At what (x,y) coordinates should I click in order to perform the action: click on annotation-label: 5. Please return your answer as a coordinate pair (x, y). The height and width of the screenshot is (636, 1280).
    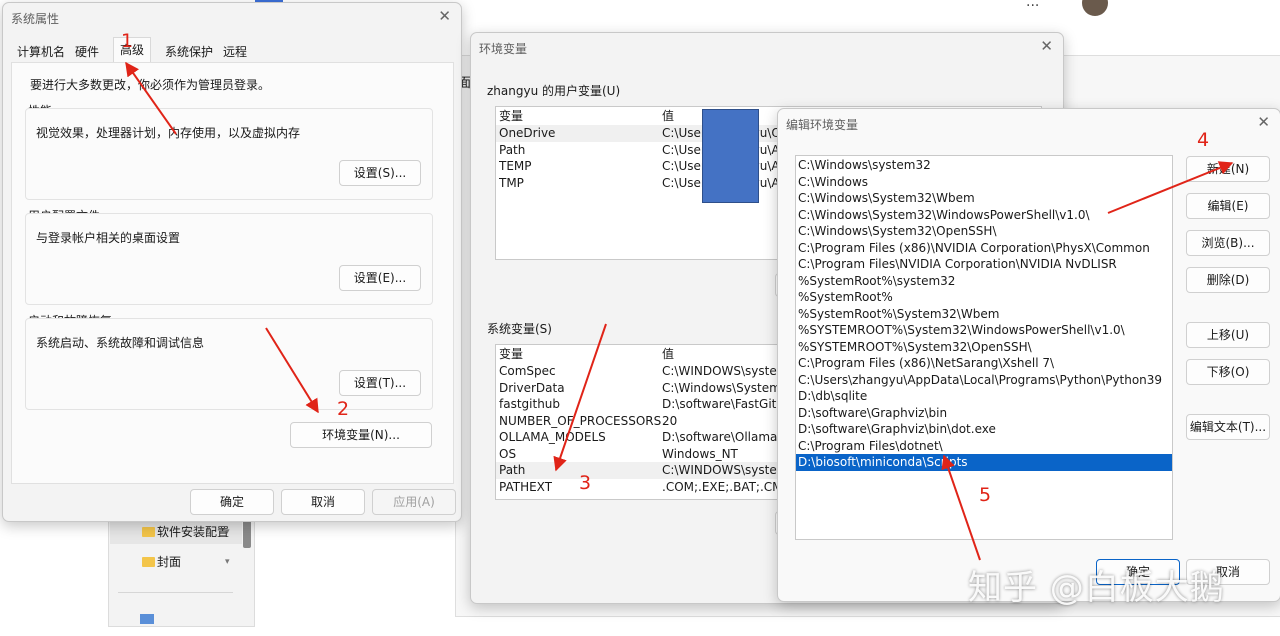
    Looking at the image, I should click on (985, 495).